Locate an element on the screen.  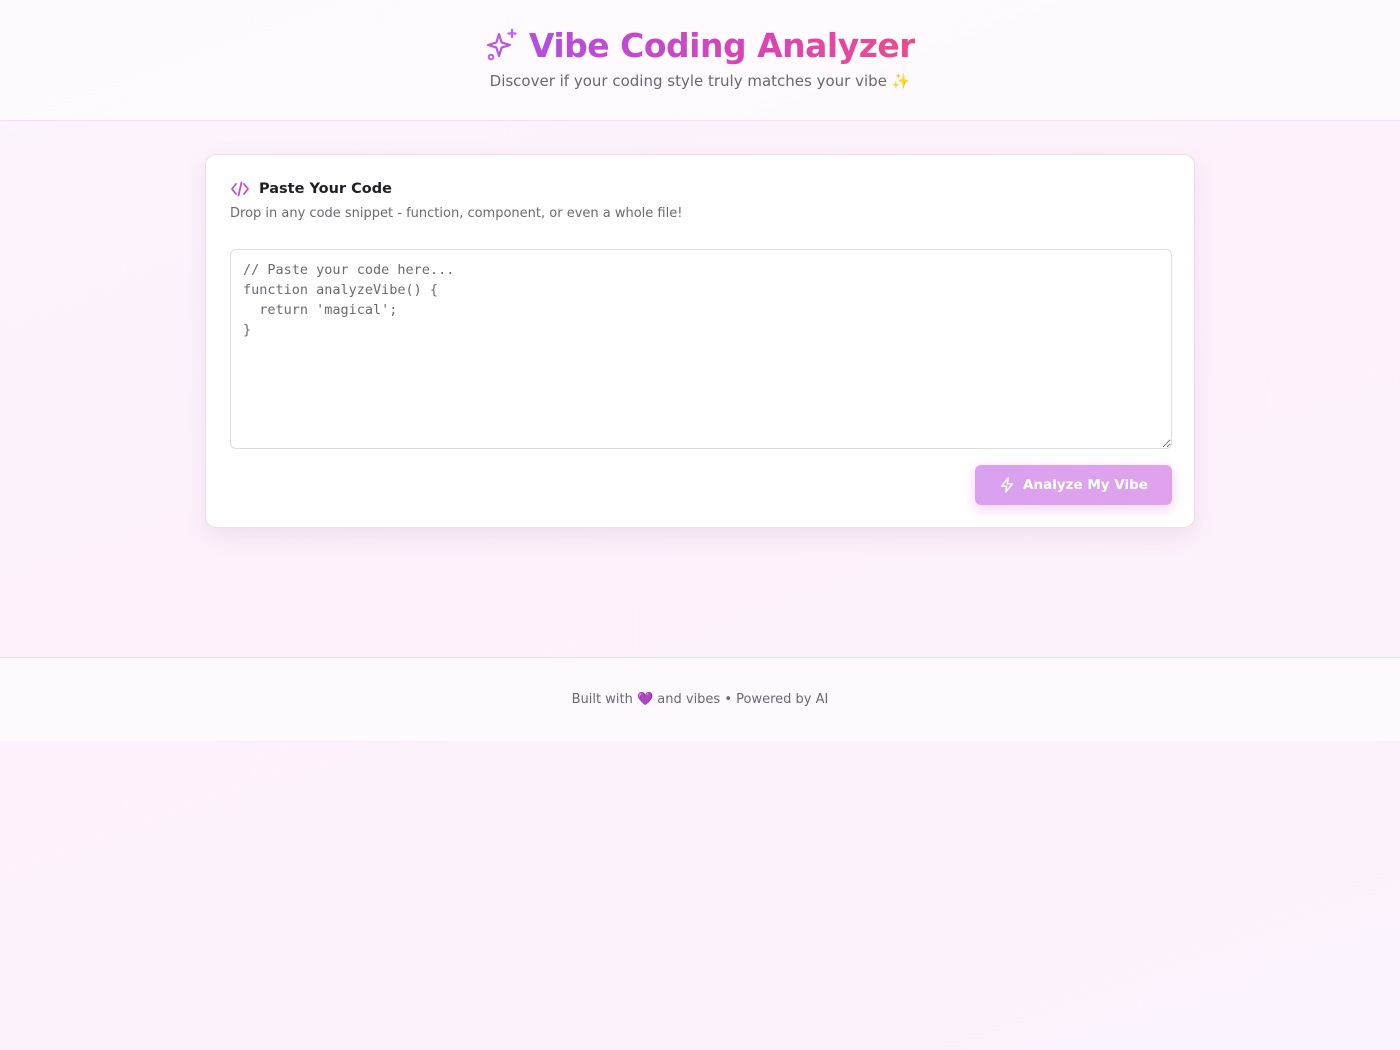
app-footer: Built with 💜 and vibes • Powered by AI is located at coordinates (700, 699).